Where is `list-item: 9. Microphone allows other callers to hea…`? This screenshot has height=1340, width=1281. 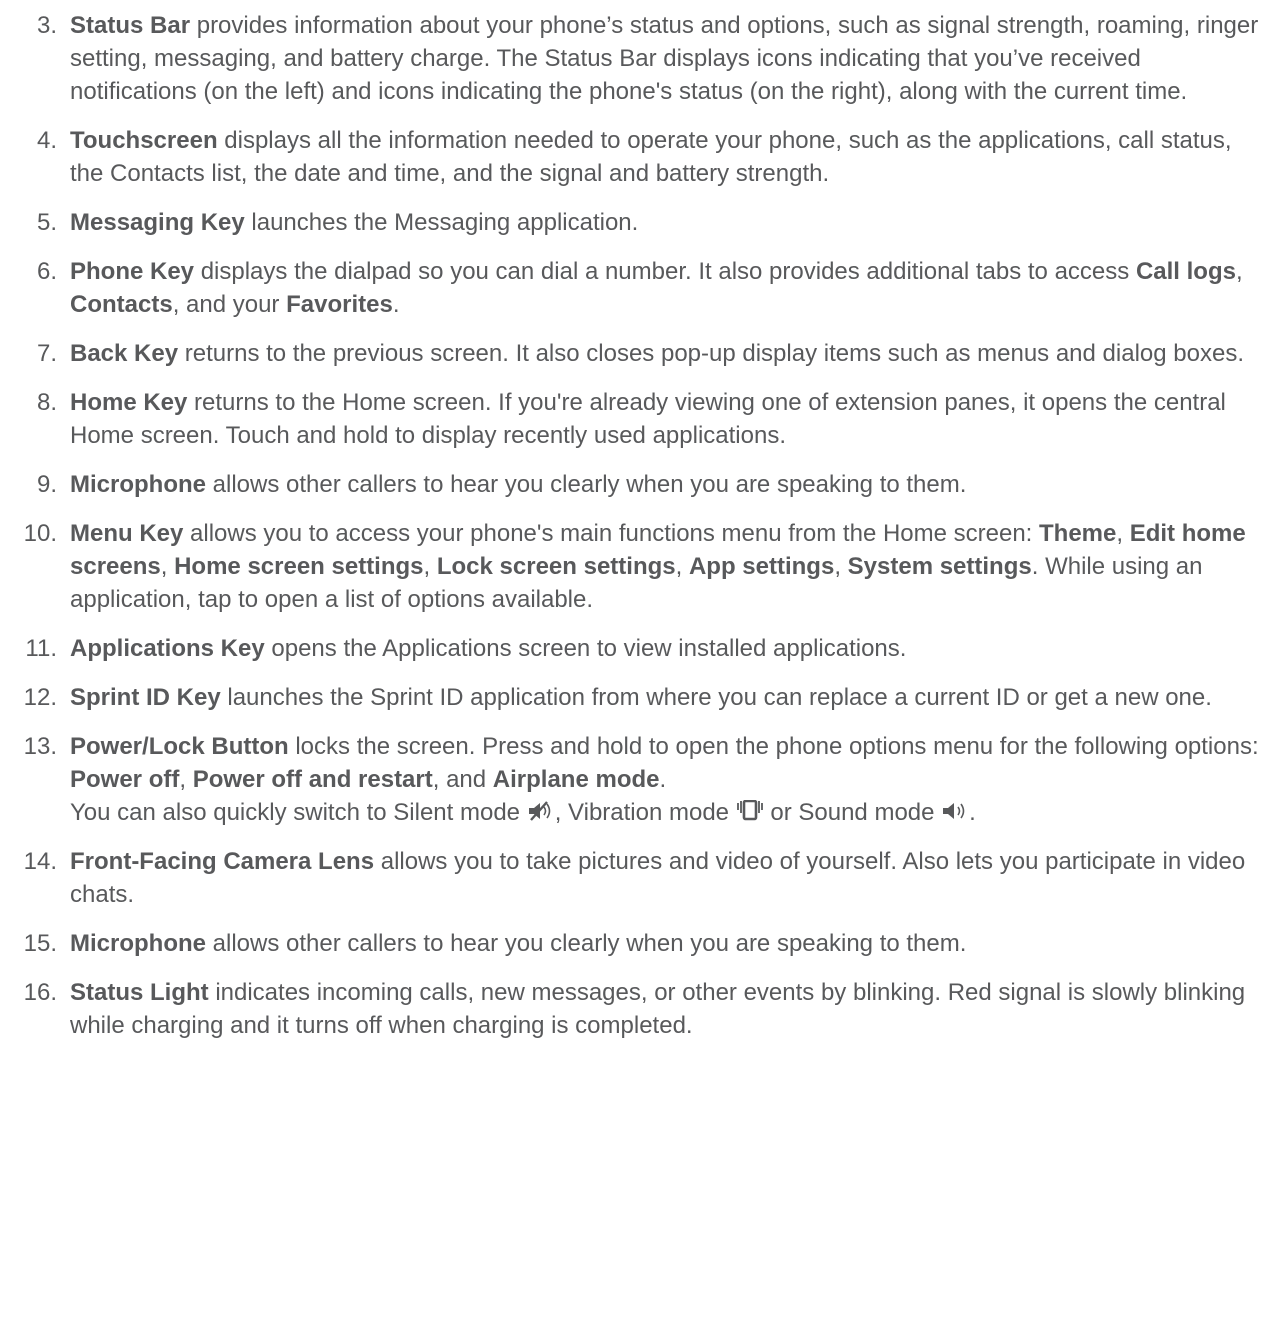 list-item: 9. Microphone allows other callers to hea… is located at coordinates (640, 484).